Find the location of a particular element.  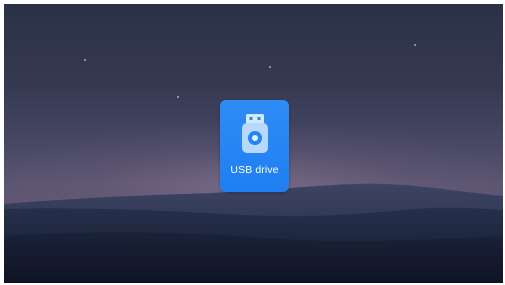

desktop-icon-usb-drive: USB drive is located at coordinates (254, 146).